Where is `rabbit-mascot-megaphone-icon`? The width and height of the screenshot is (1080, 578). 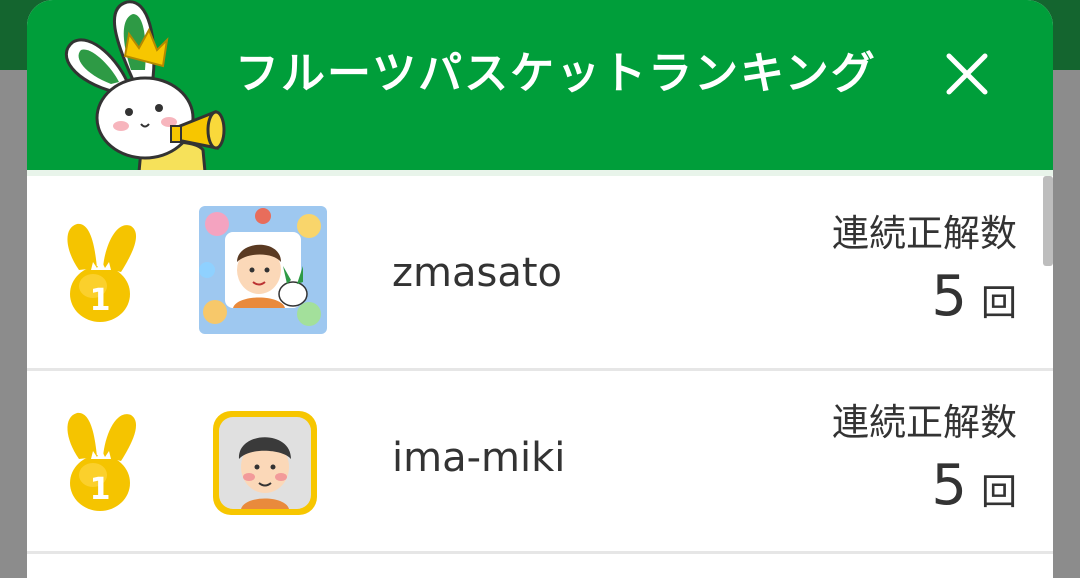
rabbit-mascot-megaphone-icon is located at coordinates (145, 86).